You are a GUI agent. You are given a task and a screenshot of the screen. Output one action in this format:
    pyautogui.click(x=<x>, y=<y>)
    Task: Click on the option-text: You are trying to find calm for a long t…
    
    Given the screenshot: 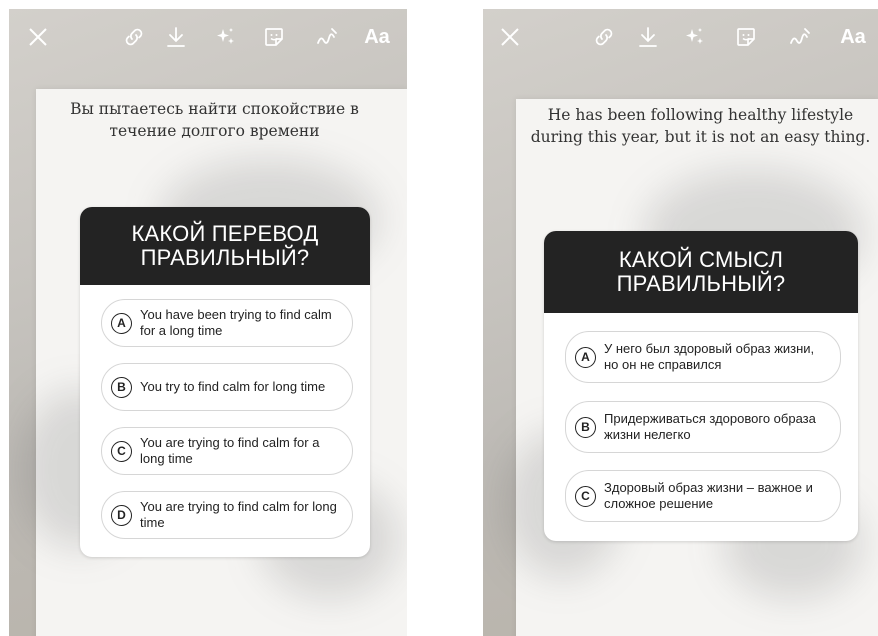 What is the action you would take?
    pyautogui.click(x=230, y=450)
    